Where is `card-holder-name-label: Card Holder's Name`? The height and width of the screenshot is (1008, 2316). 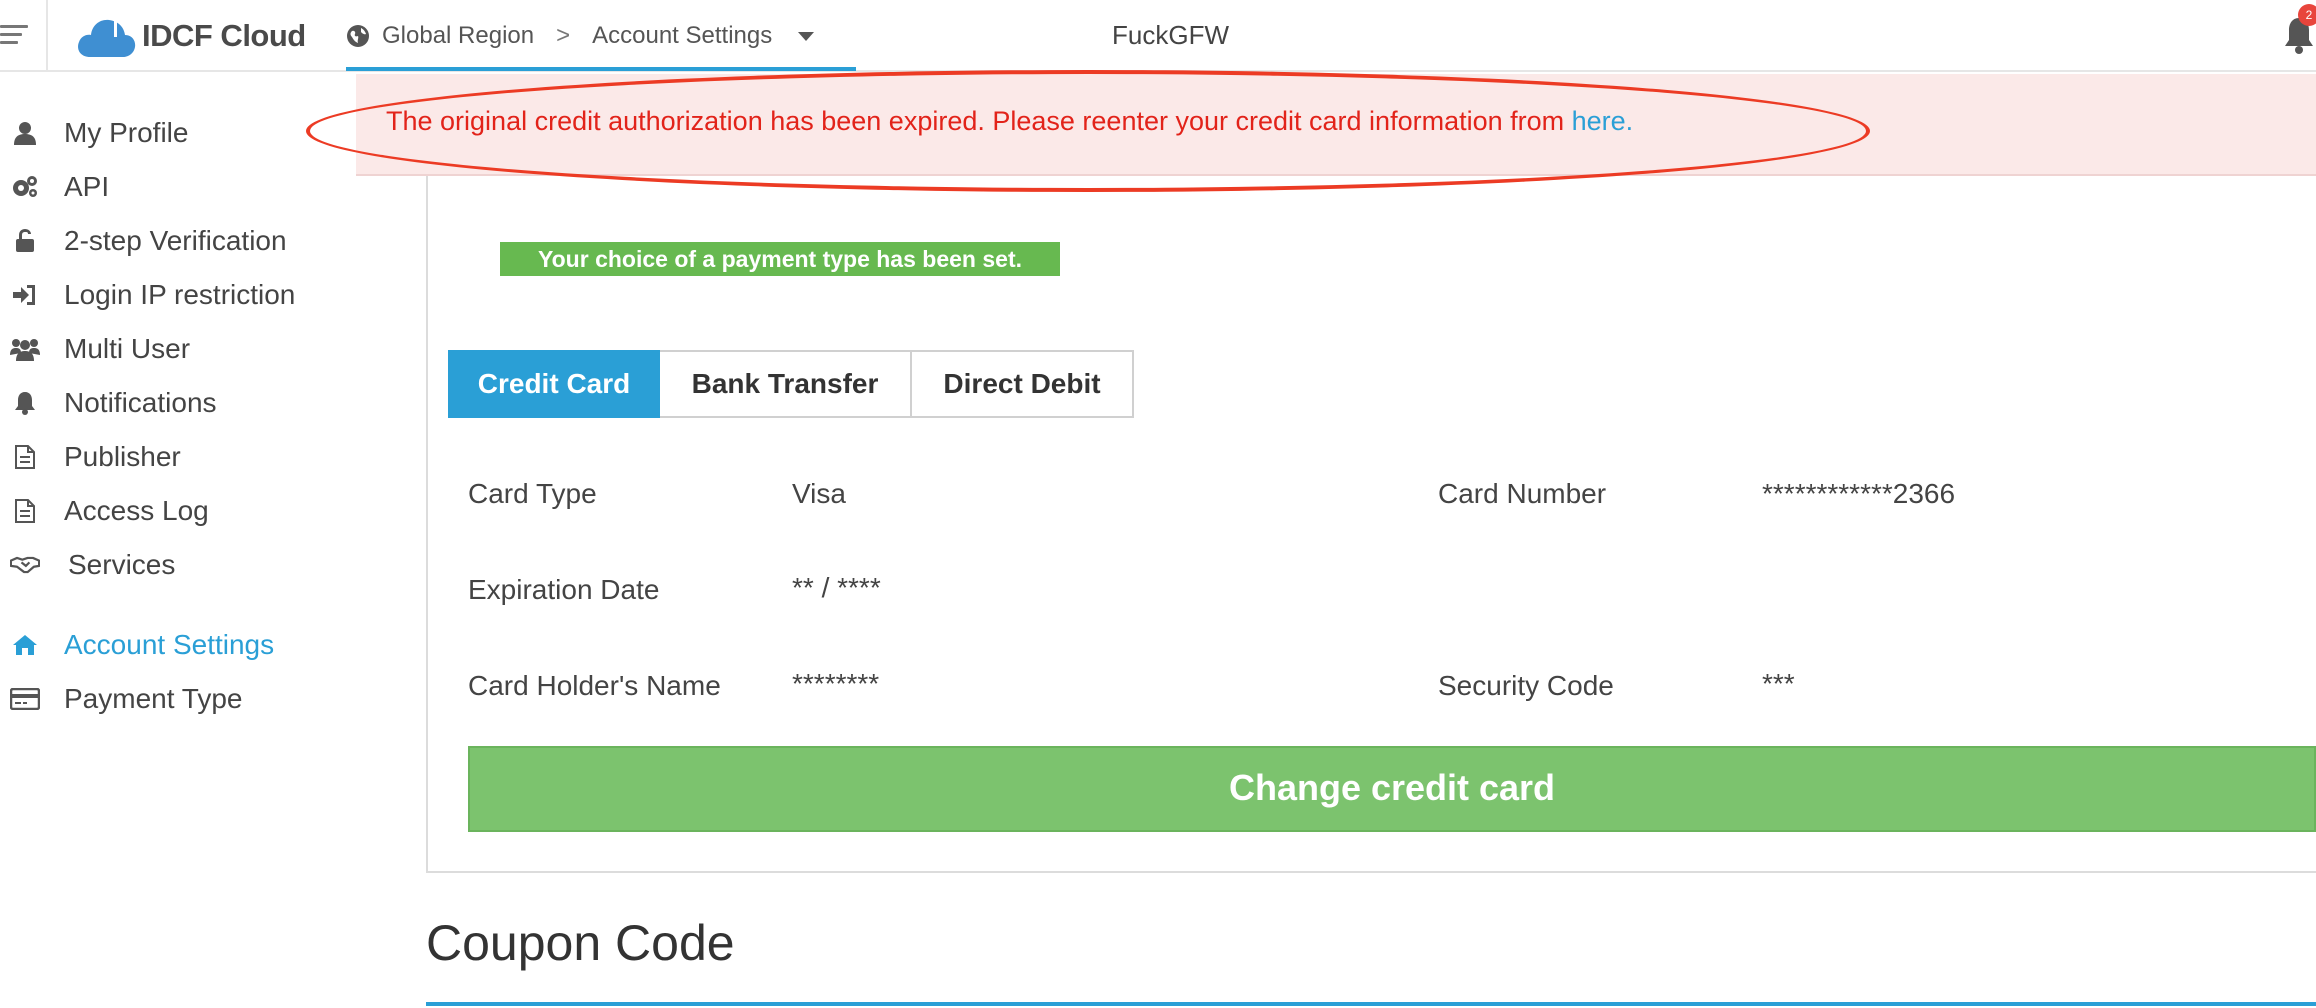 card-holder-name-label: Card Holder's Name is located at coordinates (594, 685).